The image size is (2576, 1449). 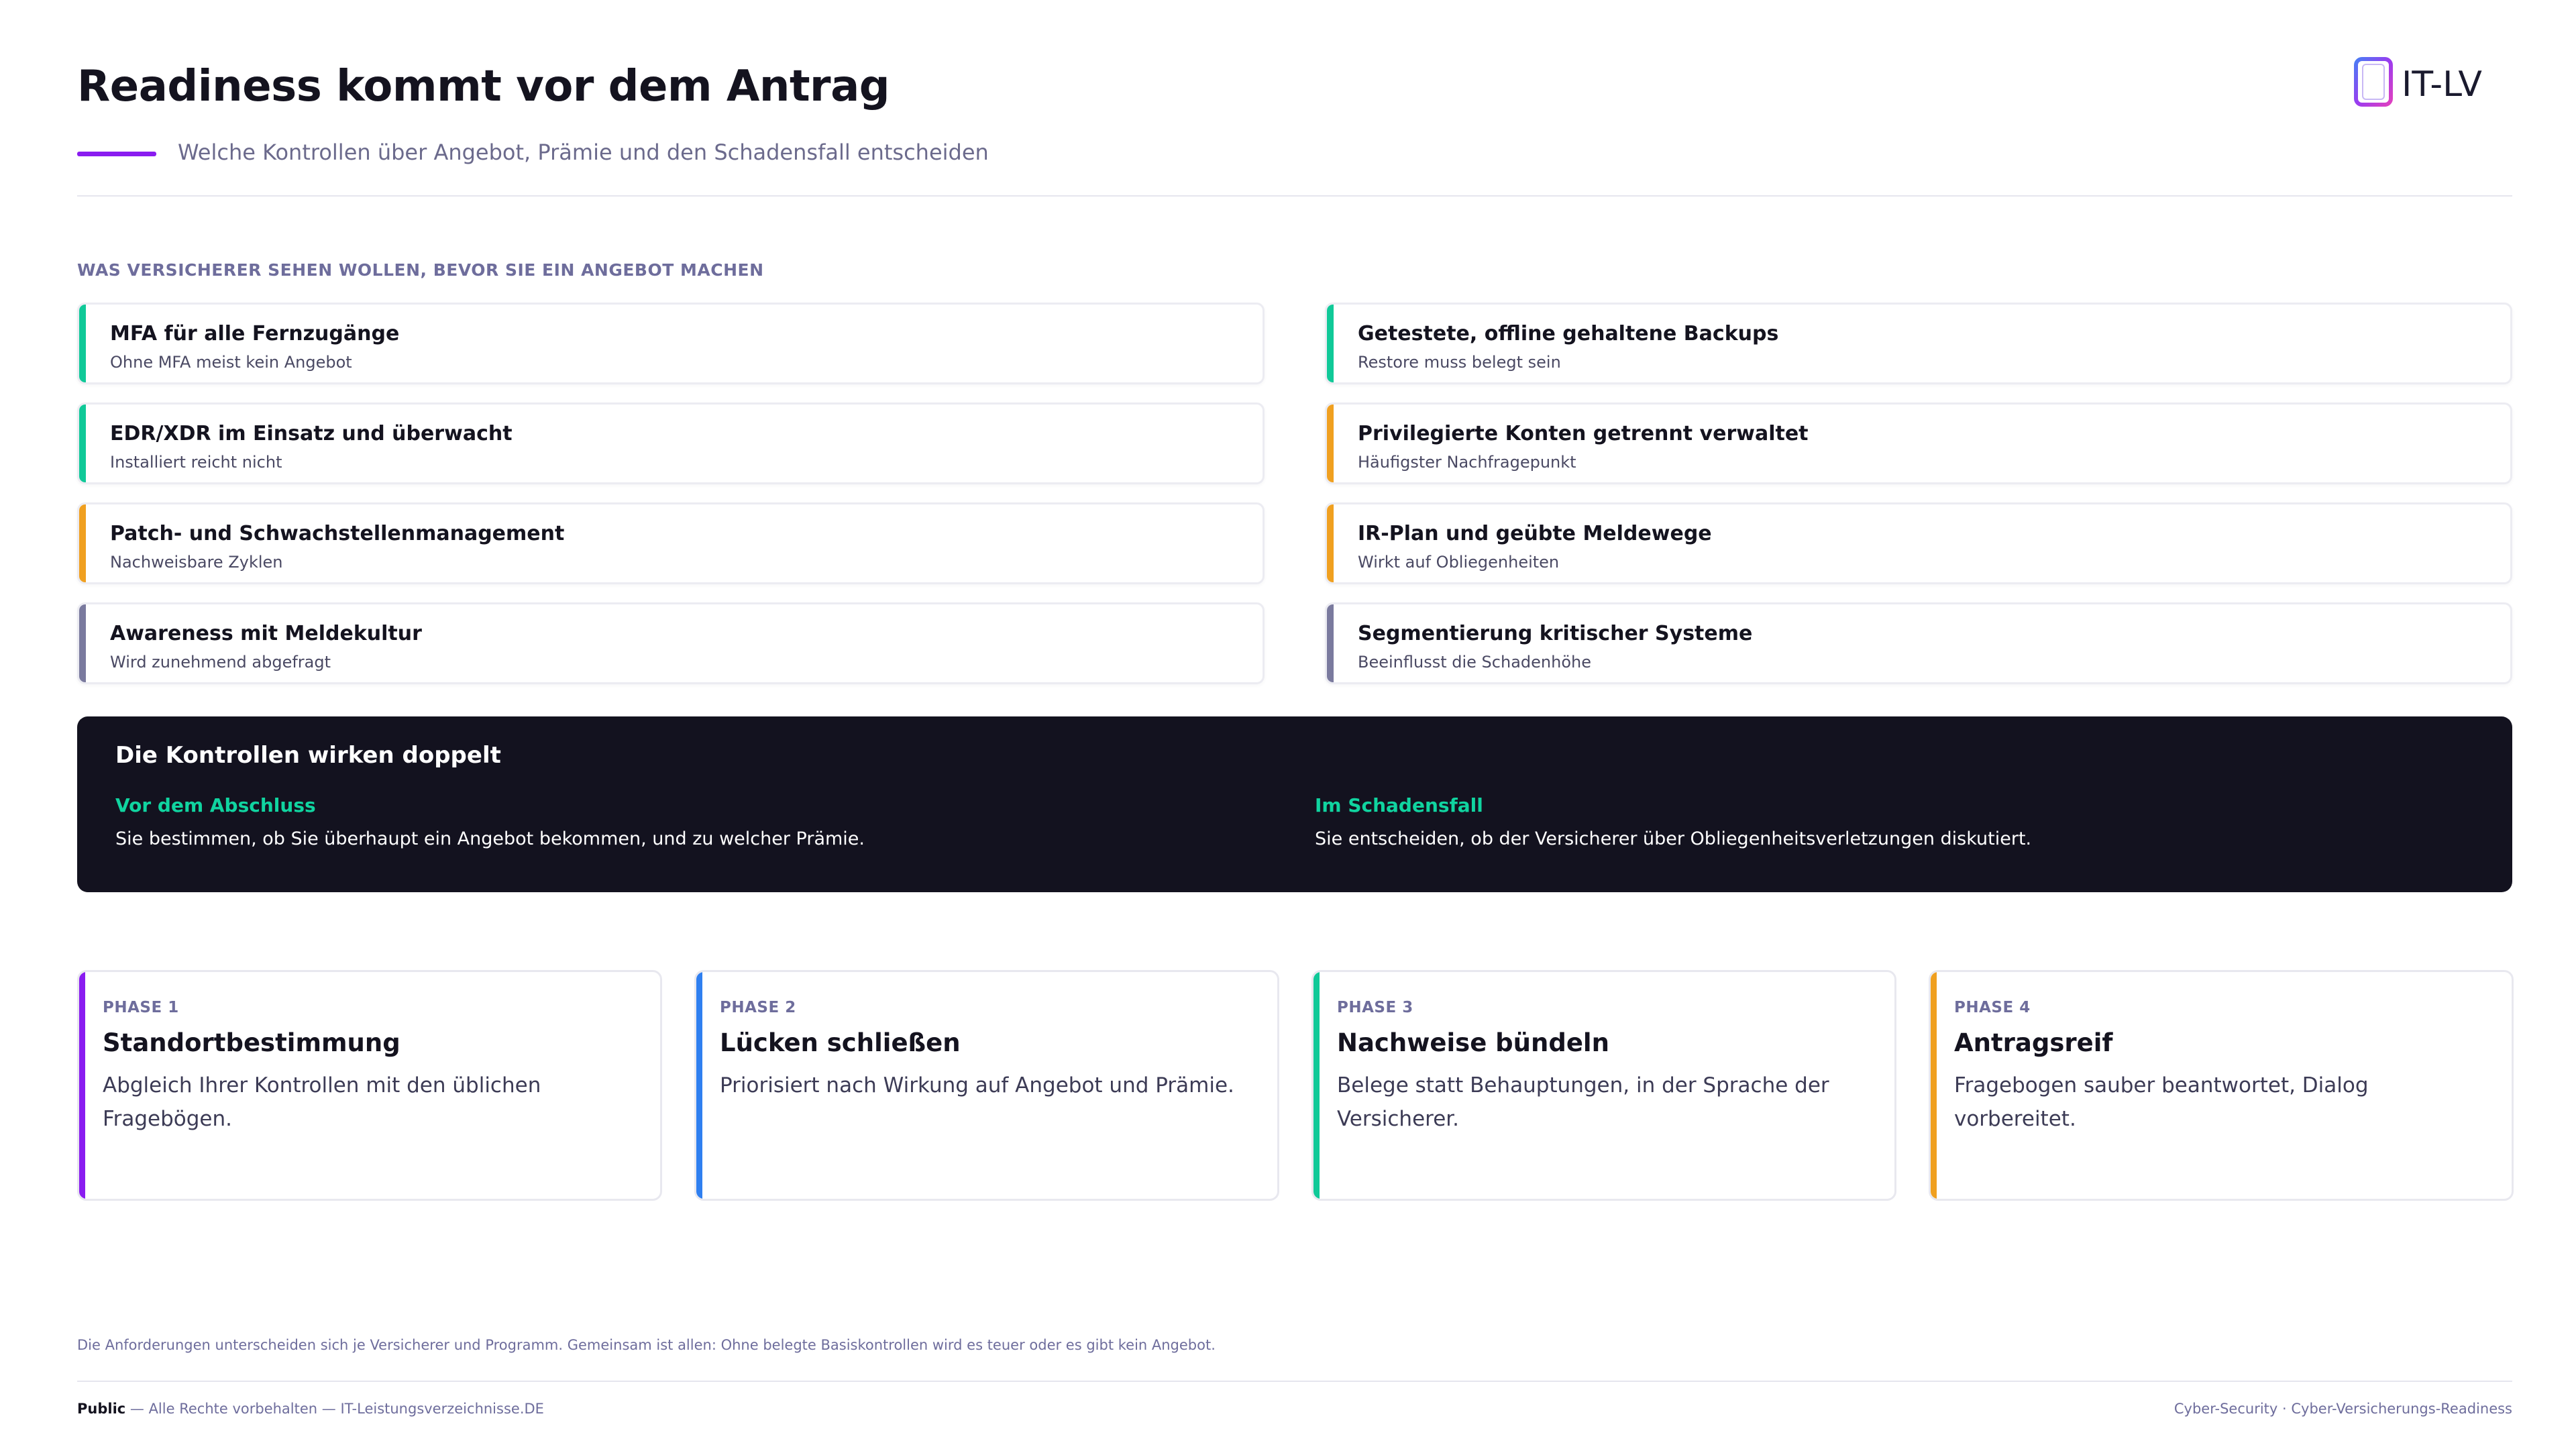 I want to click on phase-title: Antragsreif, so click(x=2033, y=1042).